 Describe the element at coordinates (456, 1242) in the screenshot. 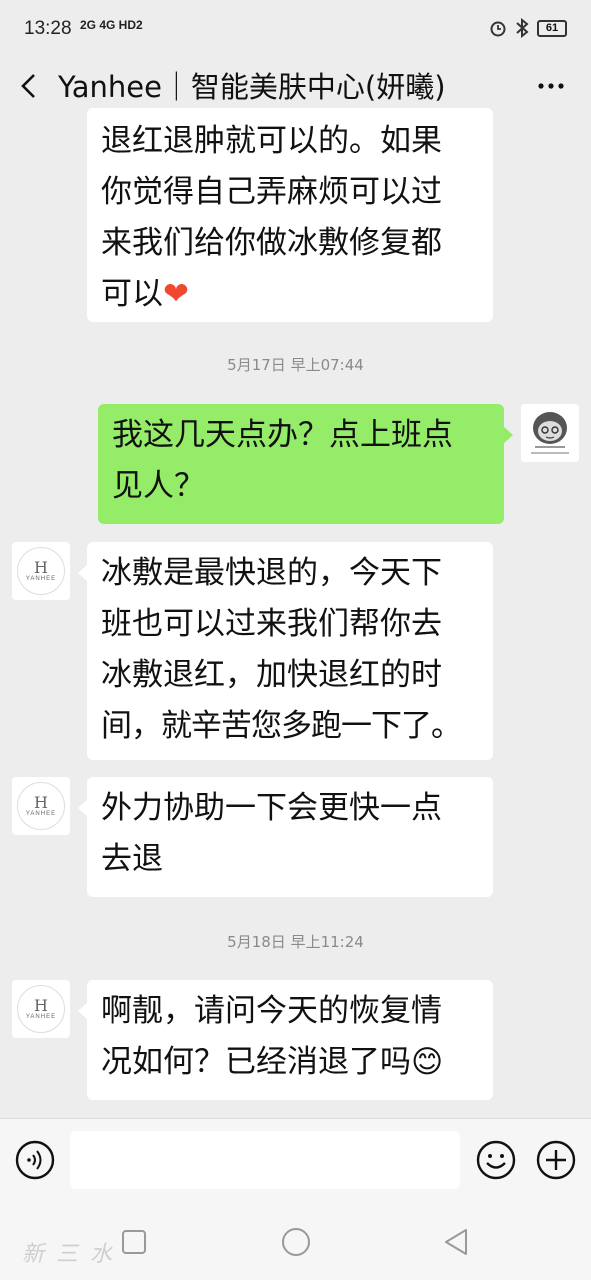

I see `back-triangle-icon` at that location.